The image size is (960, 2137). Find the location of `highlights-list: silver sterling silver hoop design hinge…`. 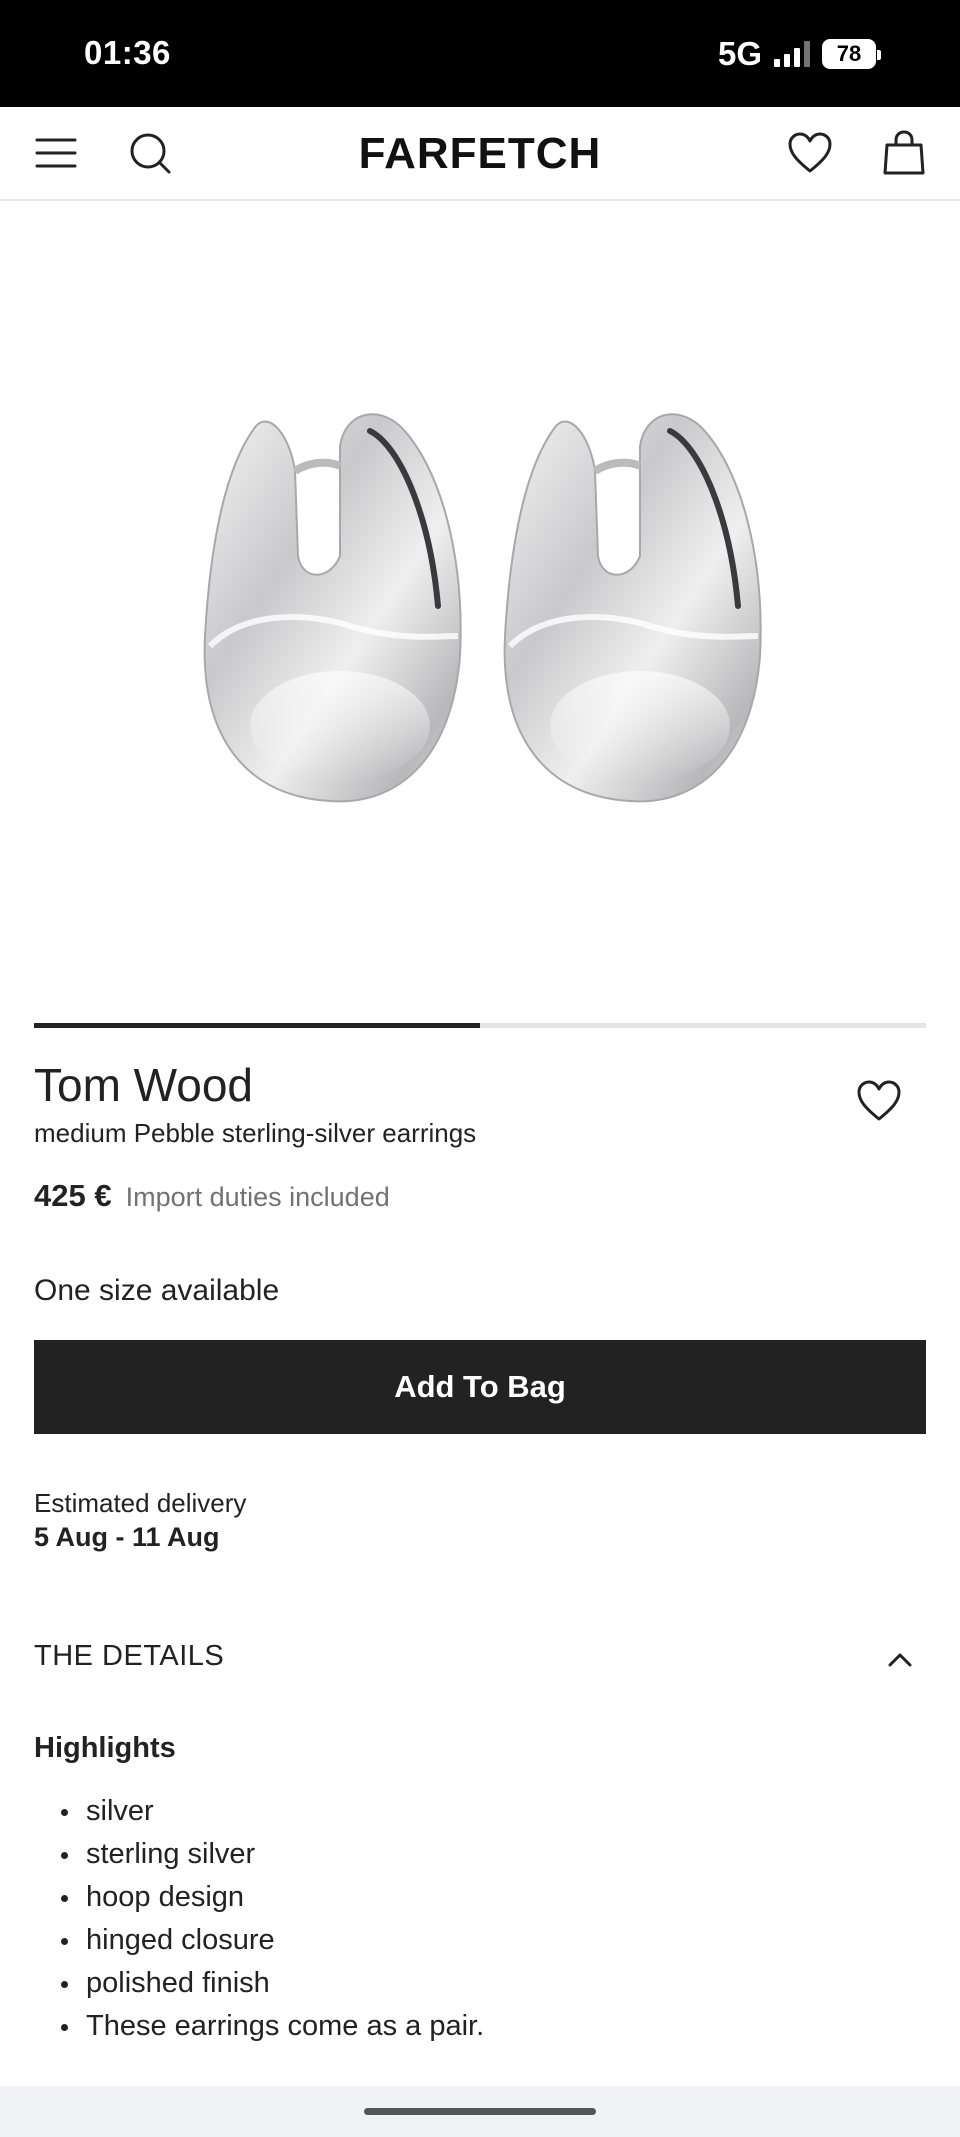

highlights-list: silver sterling silver hoop design hinge… is located at coordinates (259, 1919).